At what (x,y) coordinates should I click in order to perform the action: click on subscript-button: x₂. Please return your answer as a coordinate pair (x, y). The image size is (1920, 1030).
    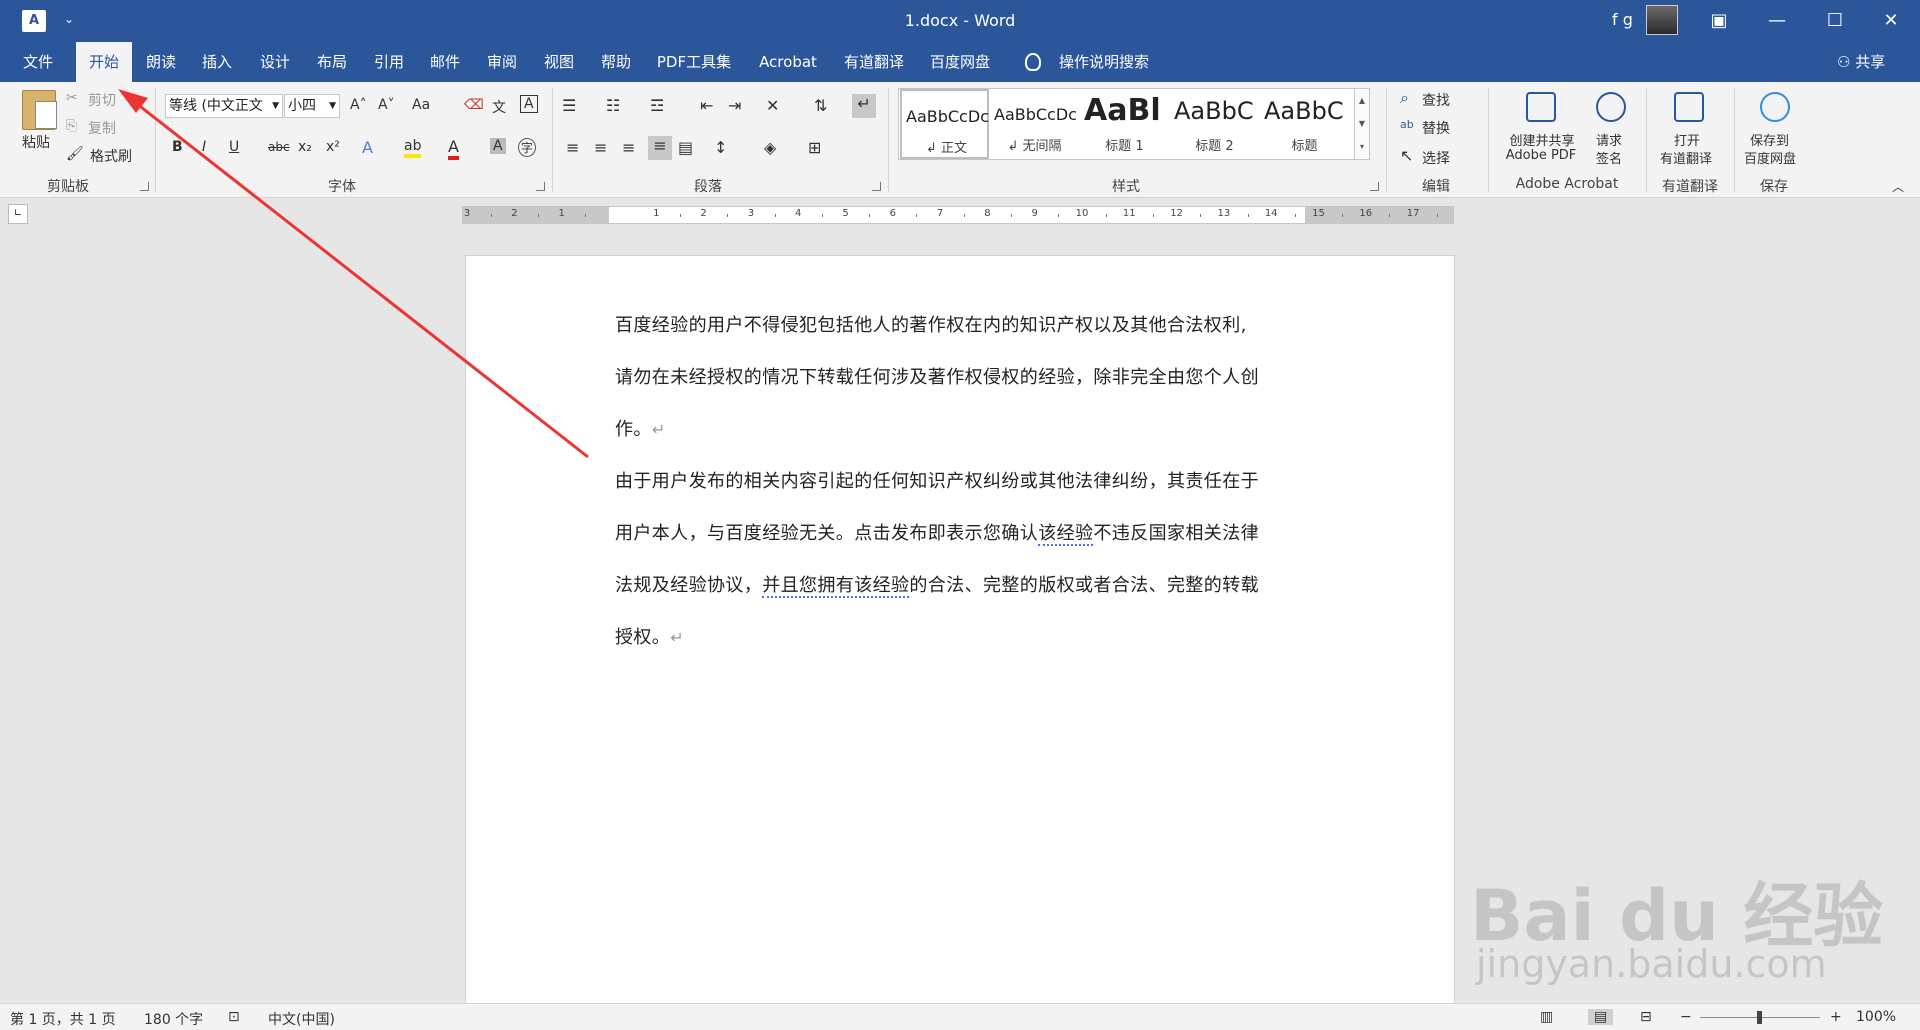
    Looking at the image, I should click on (305, 147).